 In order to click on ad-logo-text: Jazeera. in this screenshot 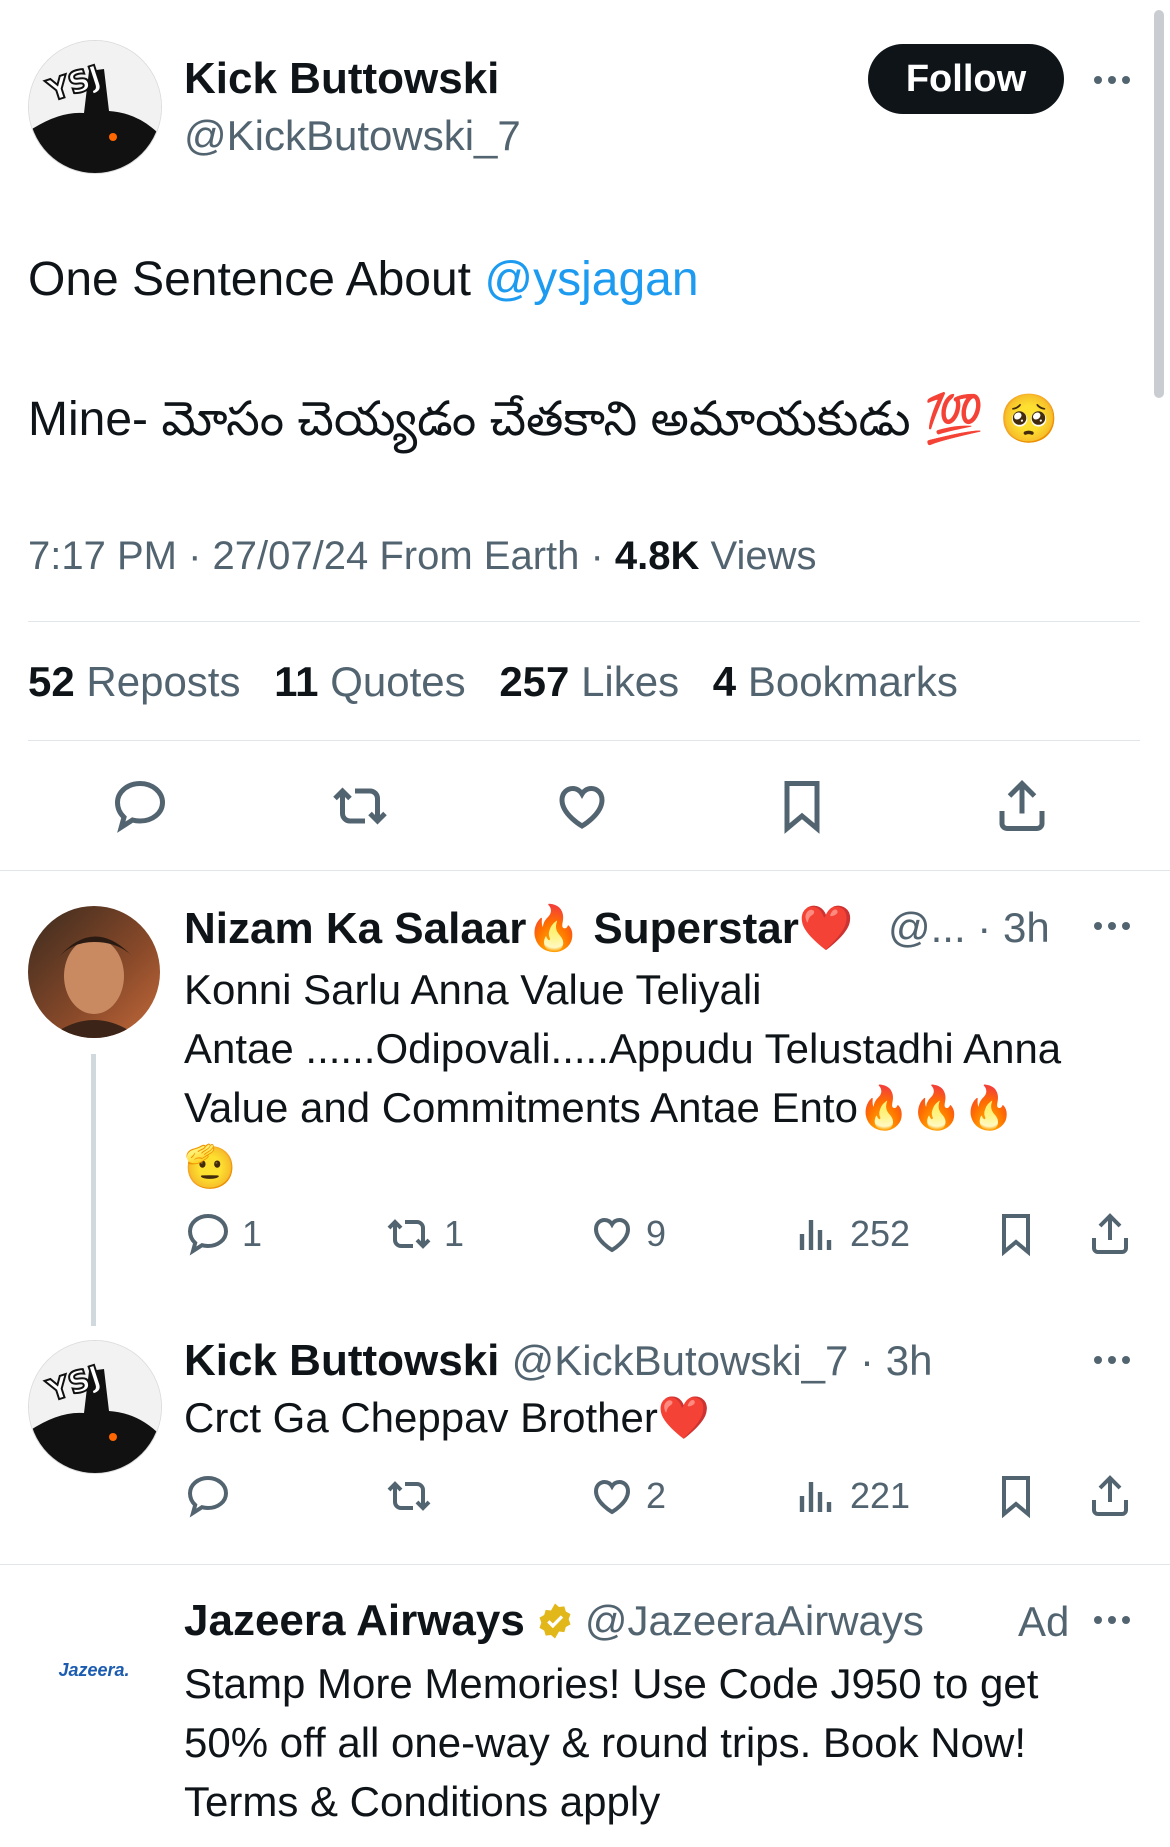, I will do `click(94, 1669)`.